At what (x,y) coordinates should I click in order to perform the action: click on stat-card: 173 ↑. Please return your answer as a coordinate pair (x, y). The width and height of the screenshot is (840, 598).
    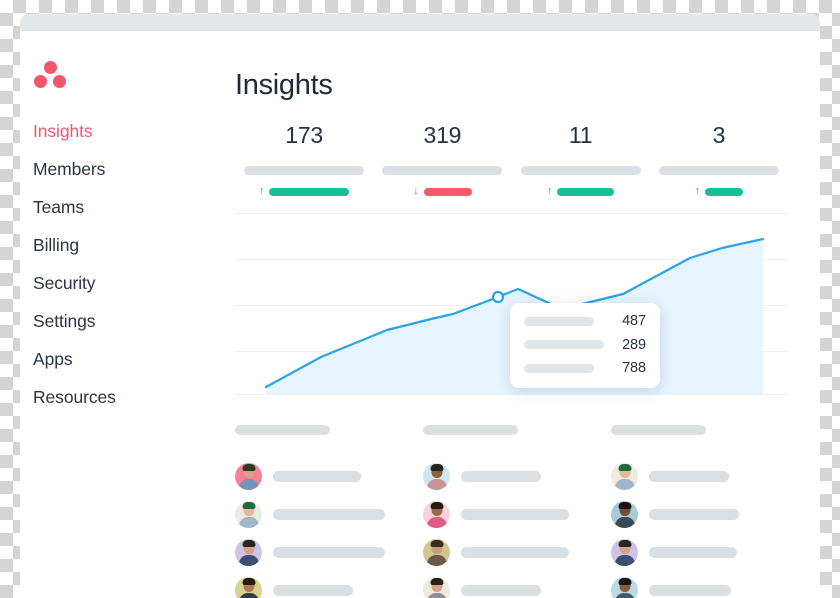
    Looking at the image, I should click on (304, 163).